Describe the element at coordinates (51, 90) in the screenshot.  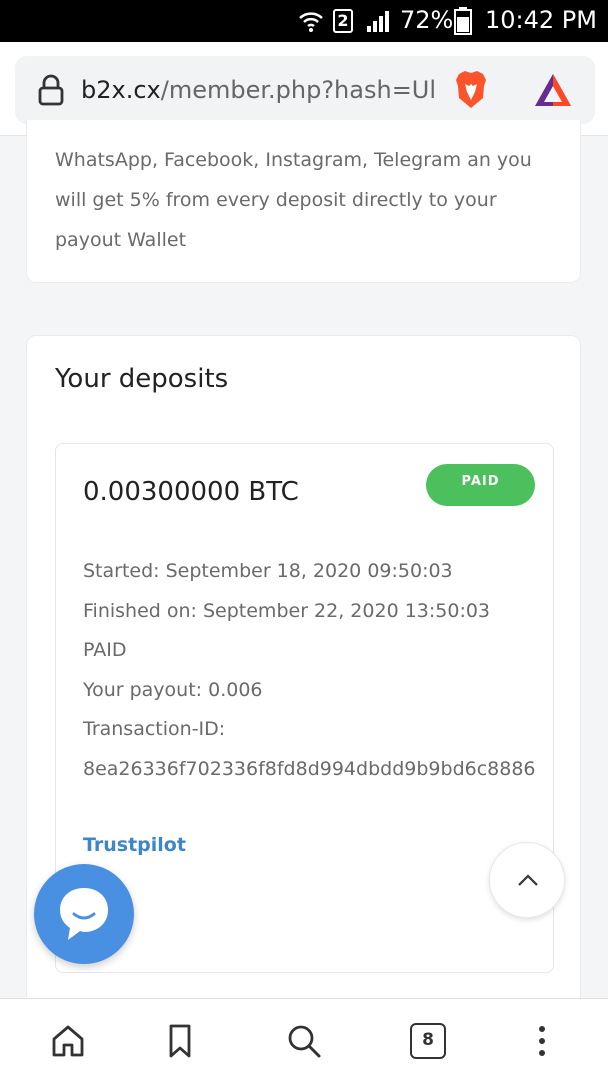
I see `lock-icon` at that location.